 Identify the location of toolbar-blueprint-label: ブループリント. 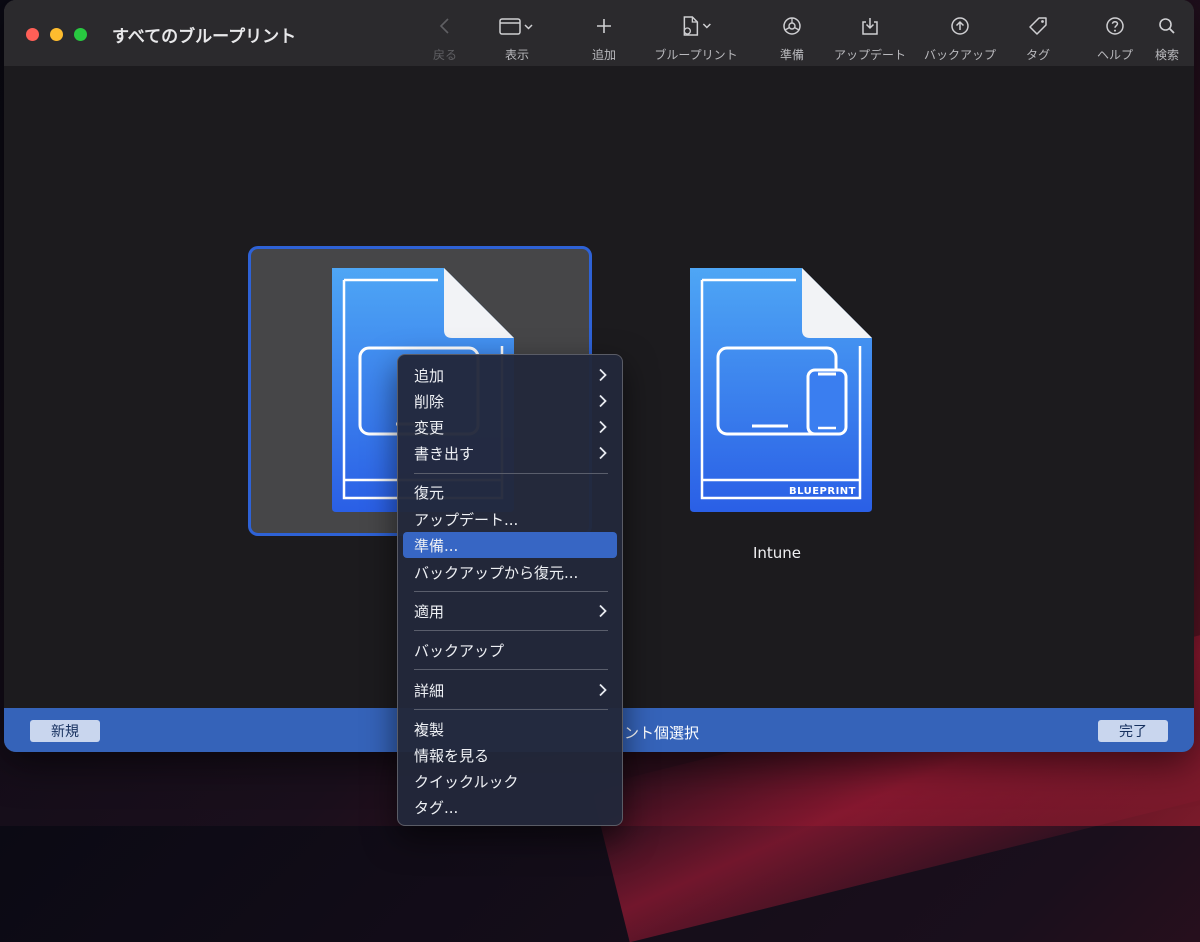
(696, 55).